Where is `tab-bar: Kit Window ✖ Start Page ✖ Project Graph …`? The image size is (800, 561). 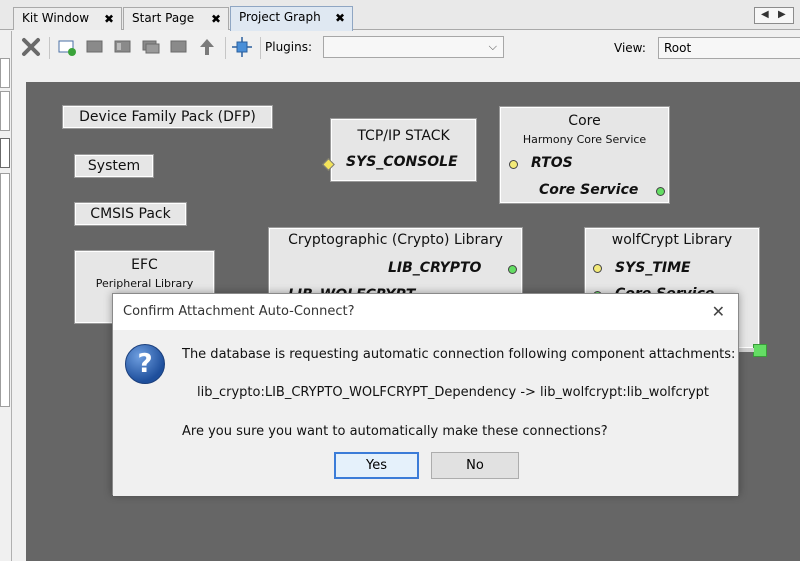 tab-bar: Kit Window ✖ Start Page ✖ Project Graph … is located at coordinates (400, 15).